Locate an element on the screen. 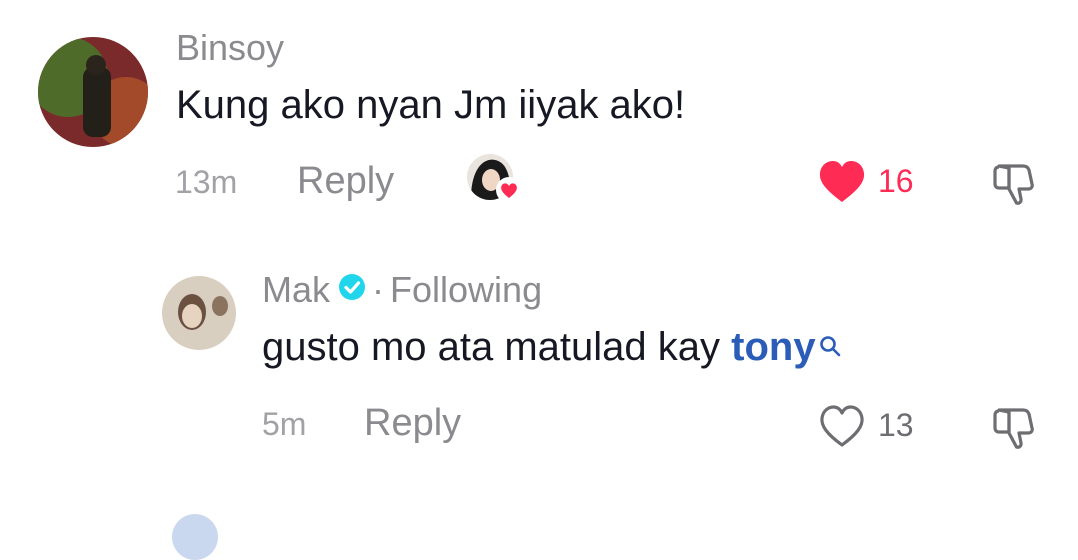 This screenshot has width=1078, height=560. like-count: 16 is located at coordinates (896, 181).